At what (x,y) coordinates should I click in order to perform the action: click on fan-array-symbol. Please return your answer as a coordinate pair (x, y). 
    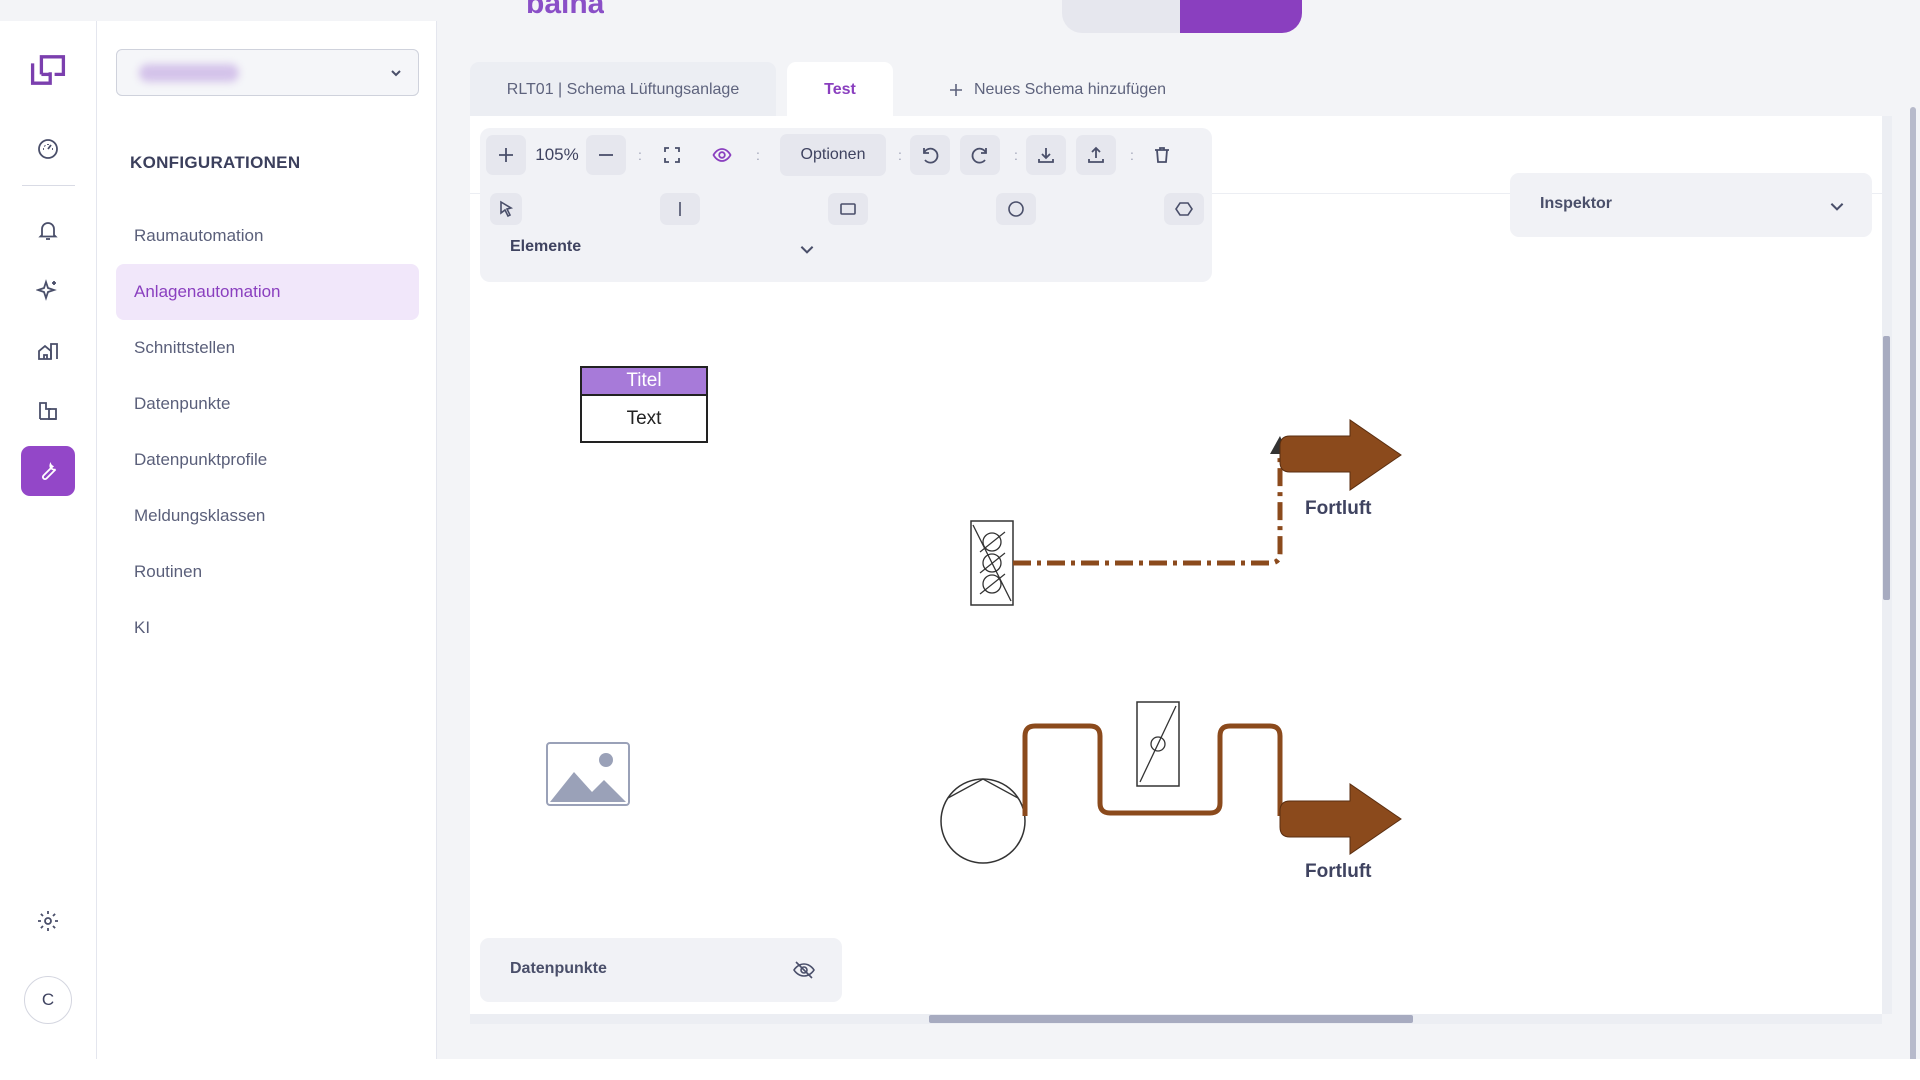
    Looking at the image, I should click on (992, 563).